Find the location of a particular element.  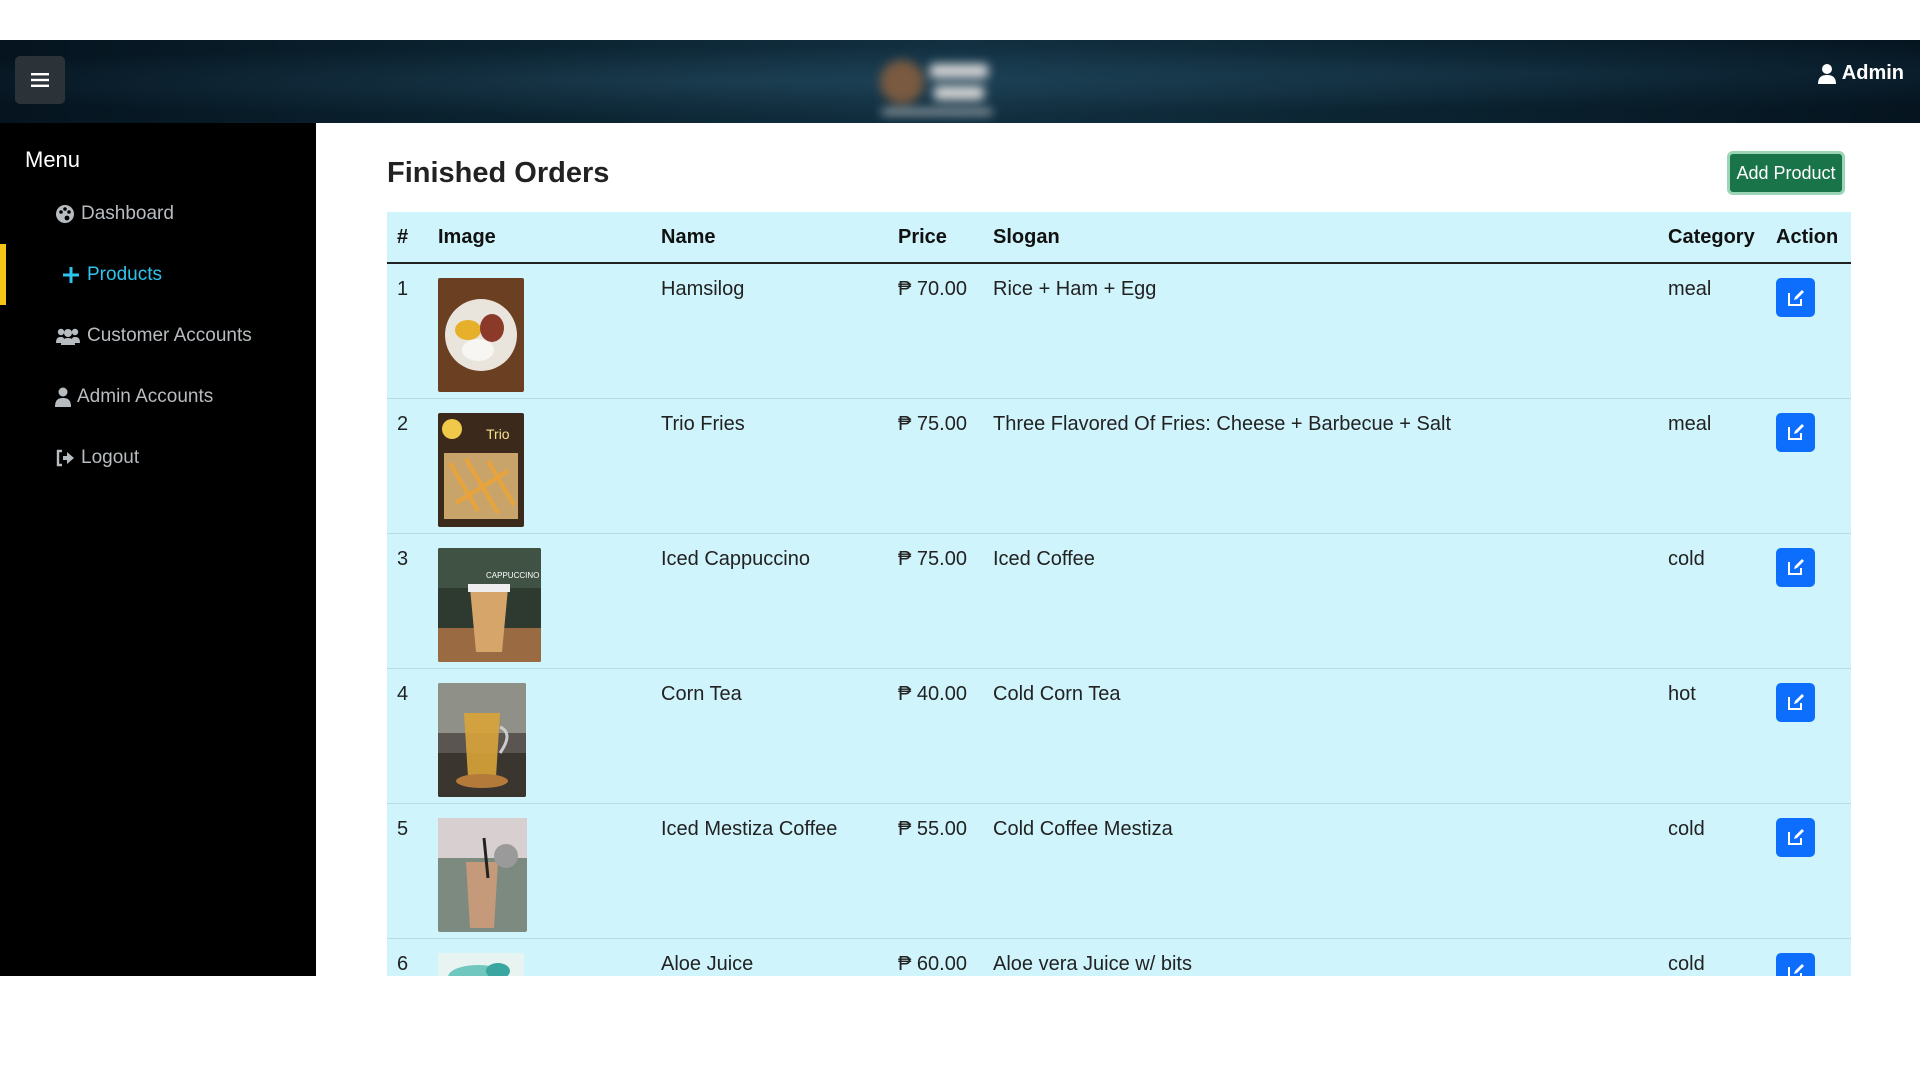

row-number: 4 is located at coordinates (407, 736).